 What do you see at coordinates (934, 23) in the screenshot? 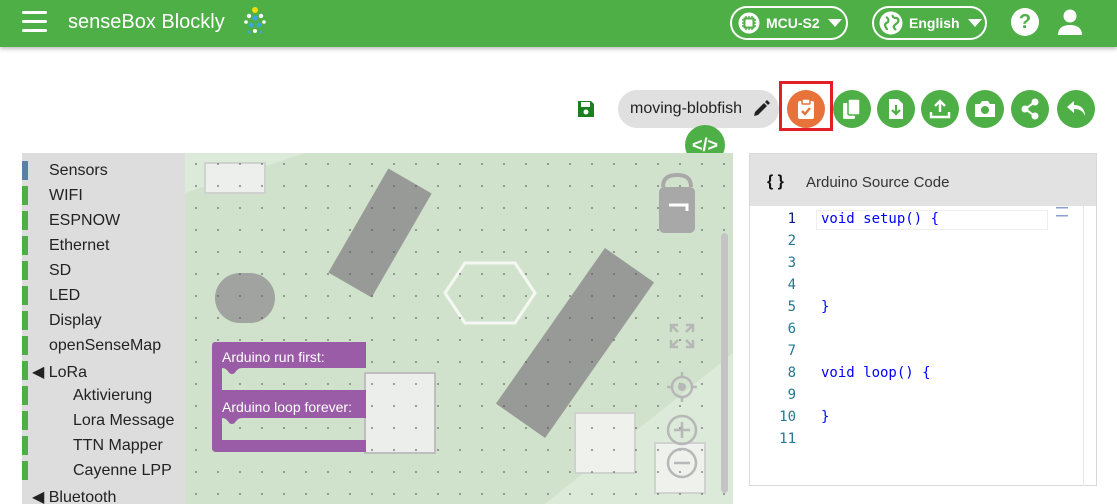
I see `language-select-label: English` at bounding box center [934, 23].